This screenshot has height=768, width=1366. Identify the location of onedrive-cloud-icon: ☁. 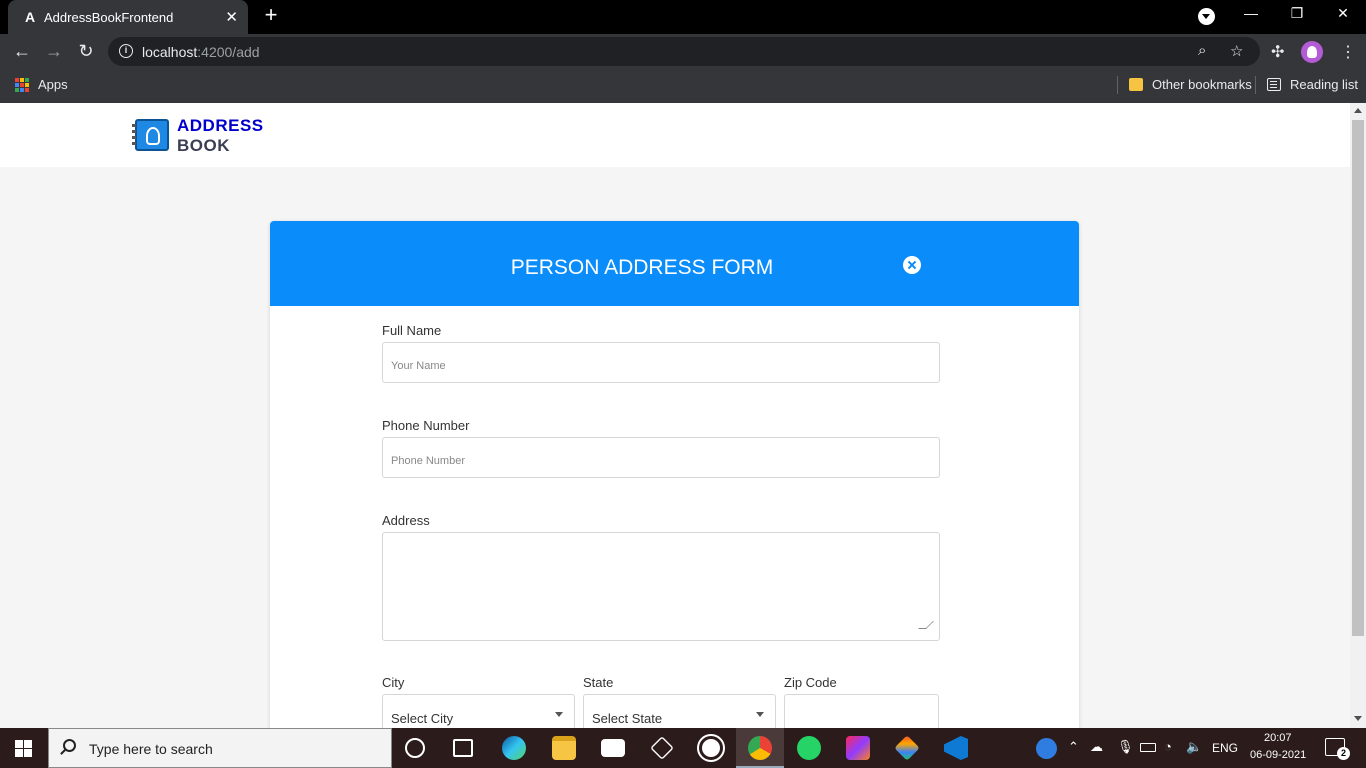
(1096, 747).